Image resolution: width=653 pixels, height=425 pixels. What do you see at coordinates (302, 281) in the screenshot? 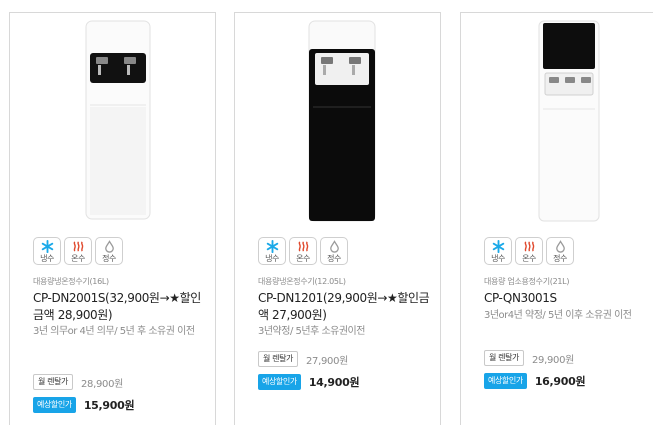
I see `product-category: 대용량냉온정수기(12.05L)` at bounding box center [302, 281].